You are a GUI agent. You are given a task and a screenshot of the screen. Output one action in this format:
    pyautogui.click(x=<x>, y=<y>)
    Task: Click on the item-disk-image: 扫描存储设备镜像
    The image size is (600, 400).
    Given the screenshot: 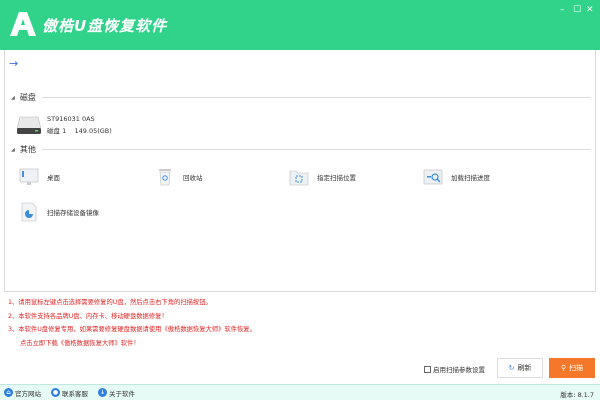 What is the action you would take?
    pyautogui.click(x=59, y=212)
    